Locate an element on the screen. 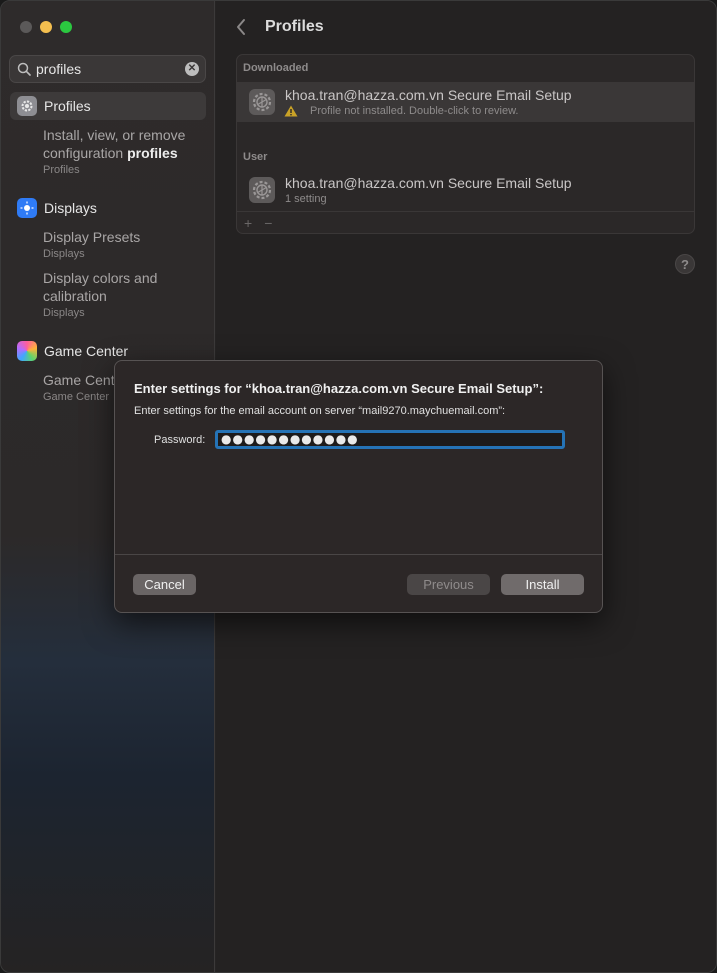 The height and width of the screenshot is (973, 717). result-category: Profiles is located at coordinates (61, 170).